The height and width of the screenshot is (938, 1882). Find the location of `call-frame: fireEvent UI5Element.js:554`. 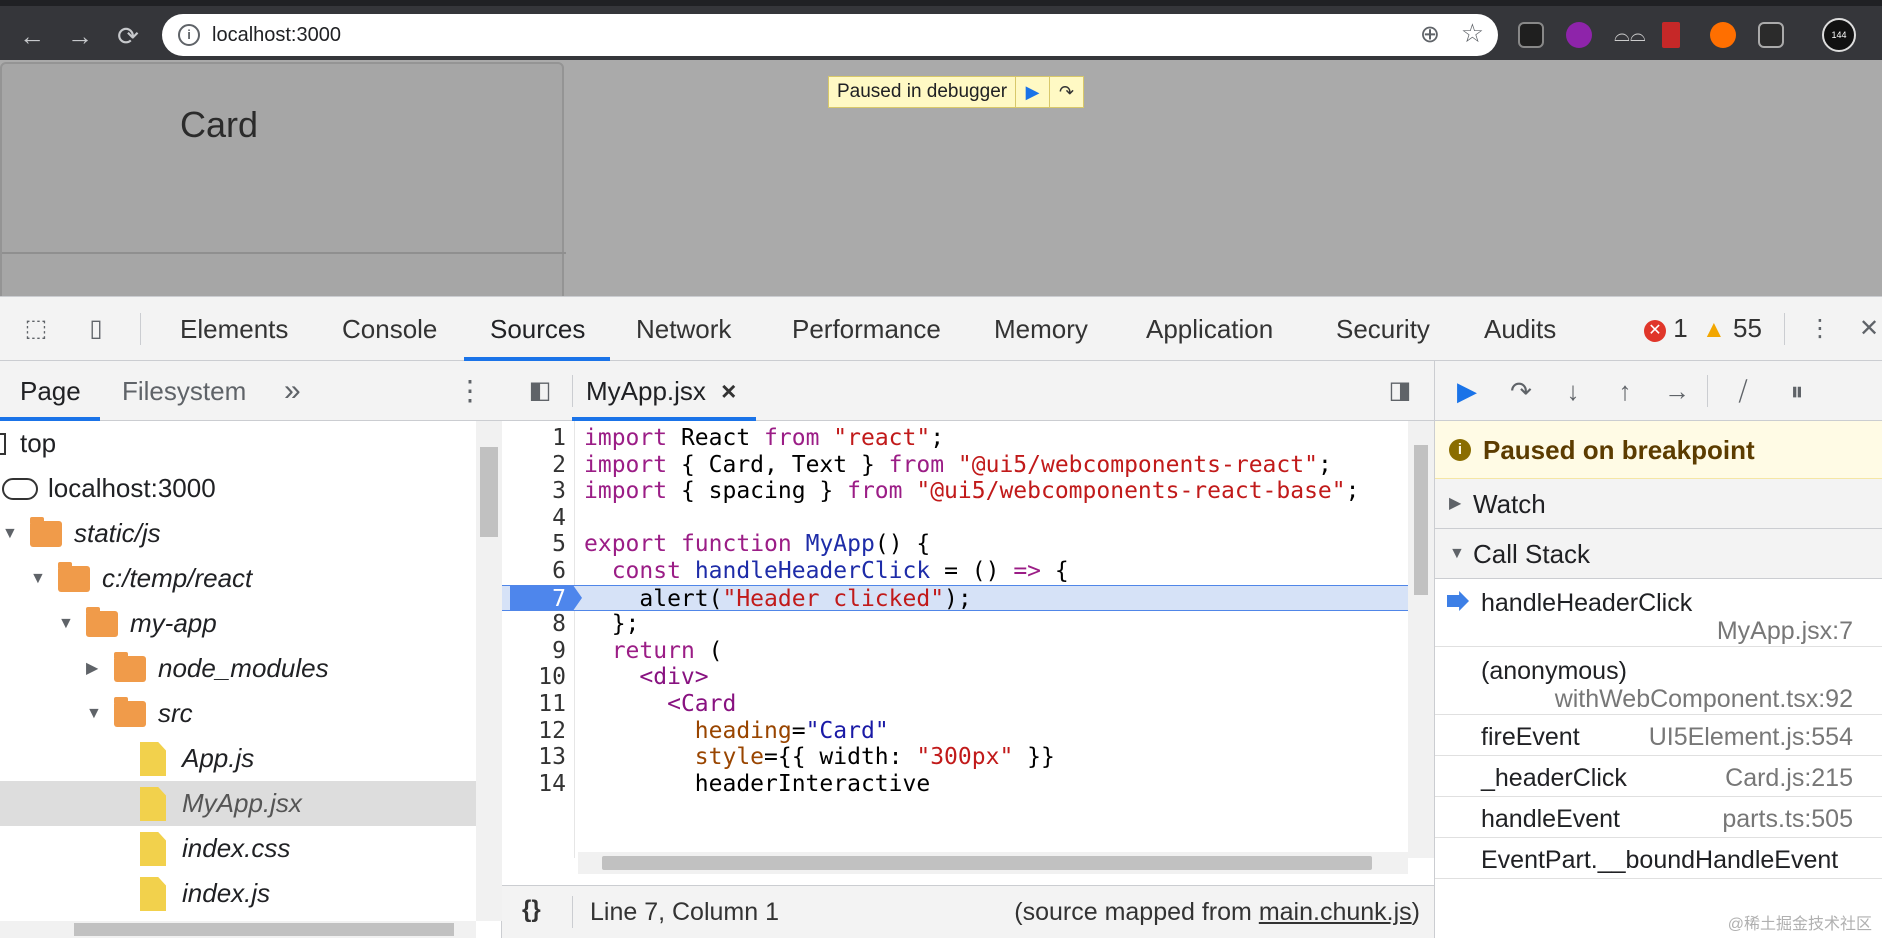

call-frame: fireEvent UI5Element.js:554 is located at coordinates (1658, 735).